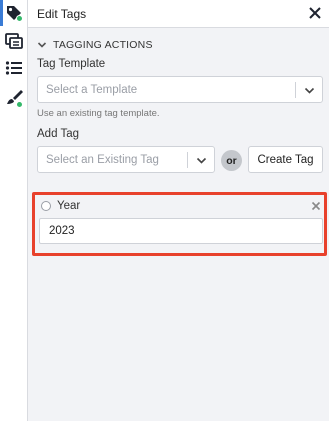 This screenshot has width=329, height=421. What do you see at coordinates (71, 64) in the screenshot?
I see `tag-template-label: Tag Template` at bounding box center [71, 64].